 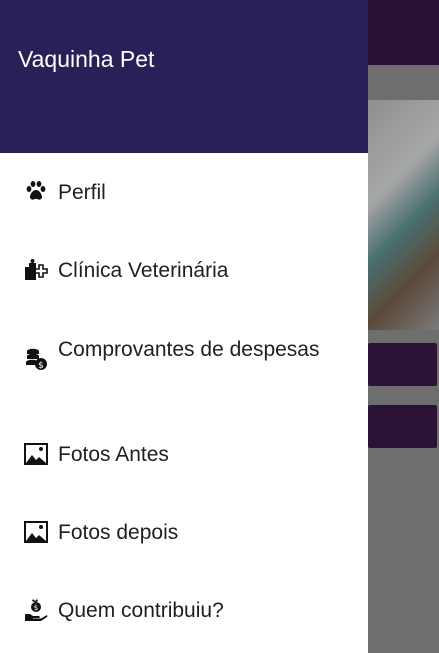 I want to click on menu-item-label: Fotos depois, so click(x=118, y=532).